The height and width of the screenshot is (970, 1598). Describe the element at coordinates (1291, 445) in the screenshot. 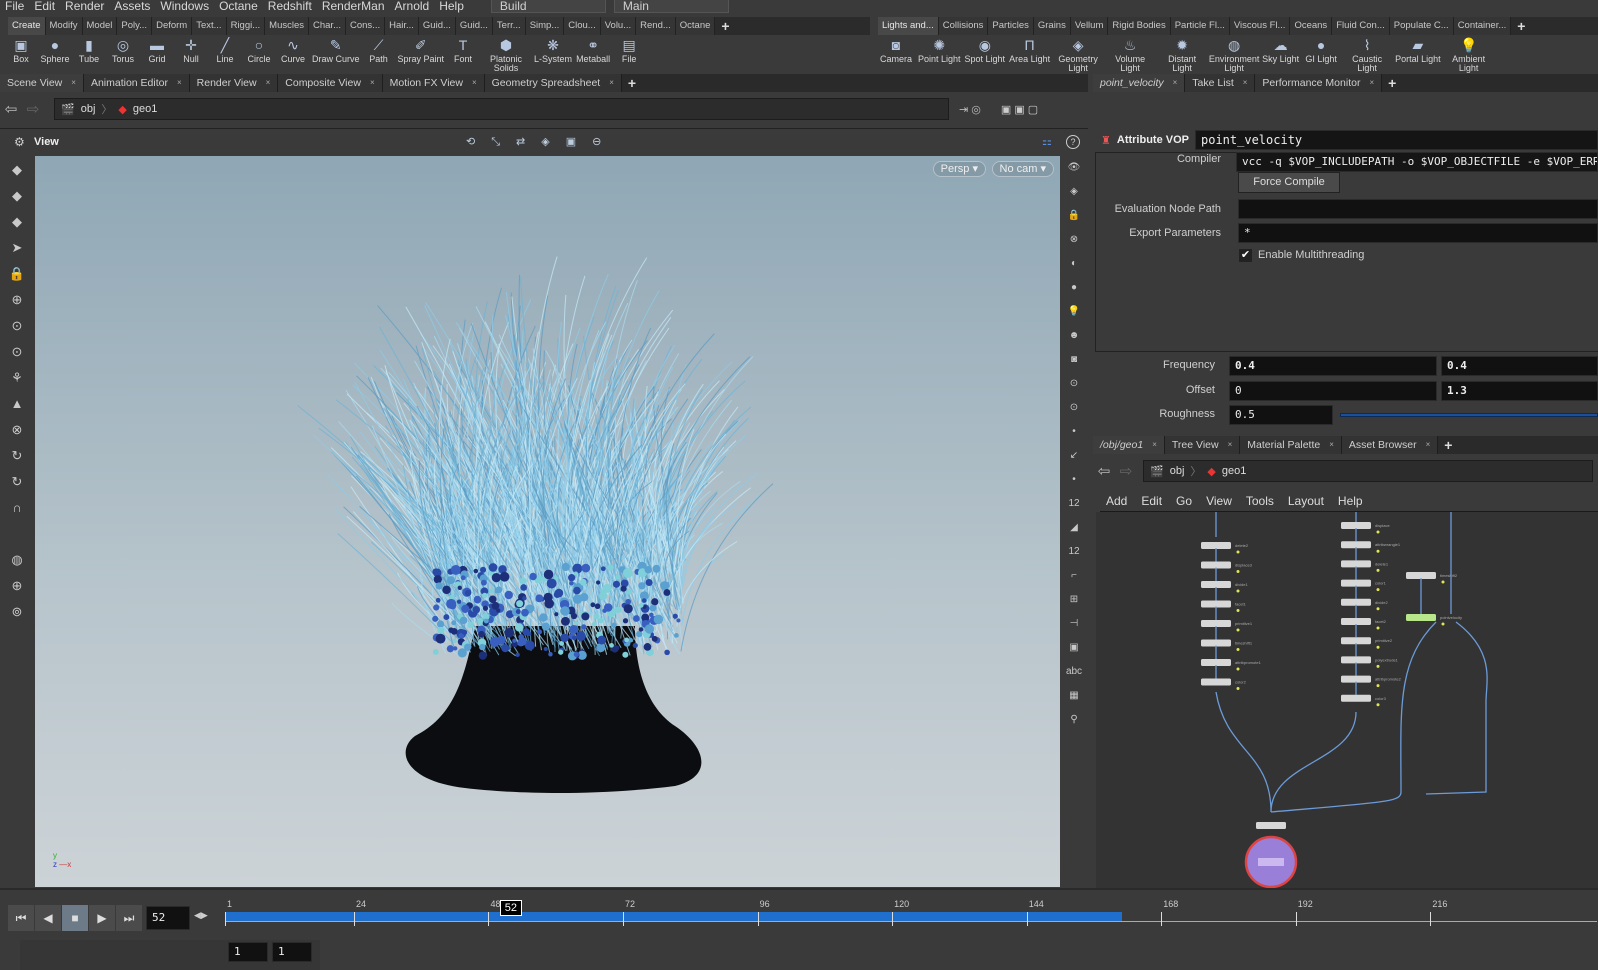

I see `pane-tab: Material Palette ×` at that location.